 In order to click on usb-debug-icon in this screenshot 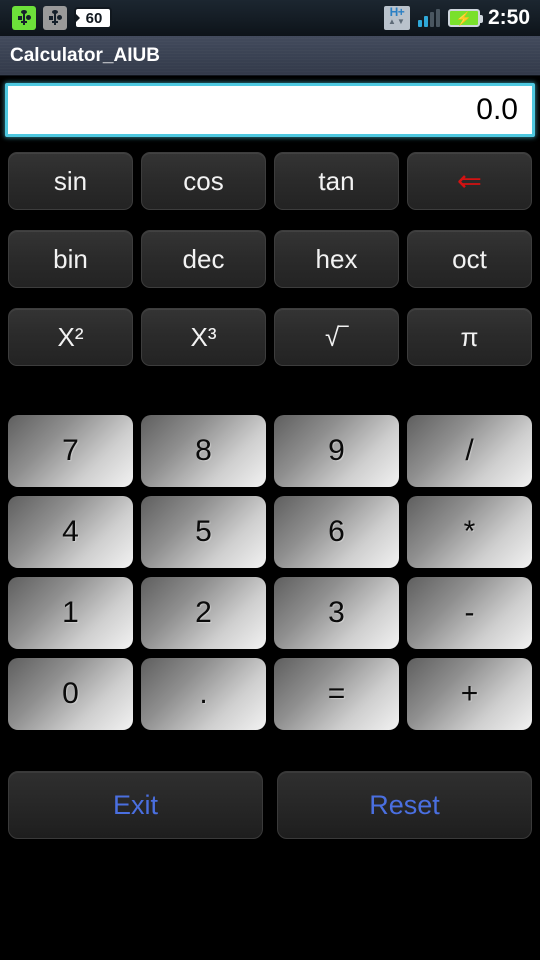, I will do `click(55, 18)`.